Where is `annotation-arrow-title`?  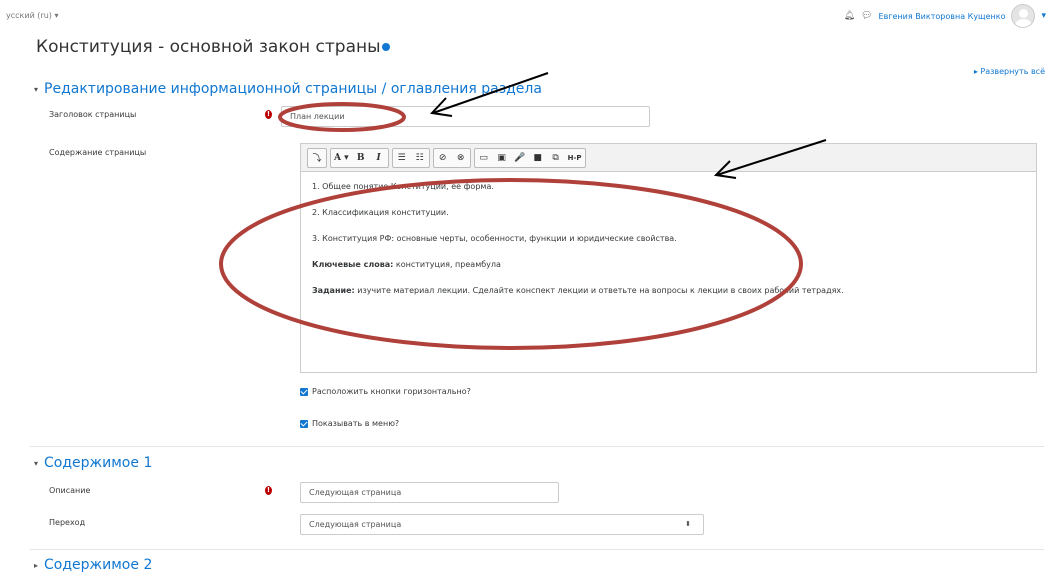
annotation-arrow-title is located at coordinates (489, 94).